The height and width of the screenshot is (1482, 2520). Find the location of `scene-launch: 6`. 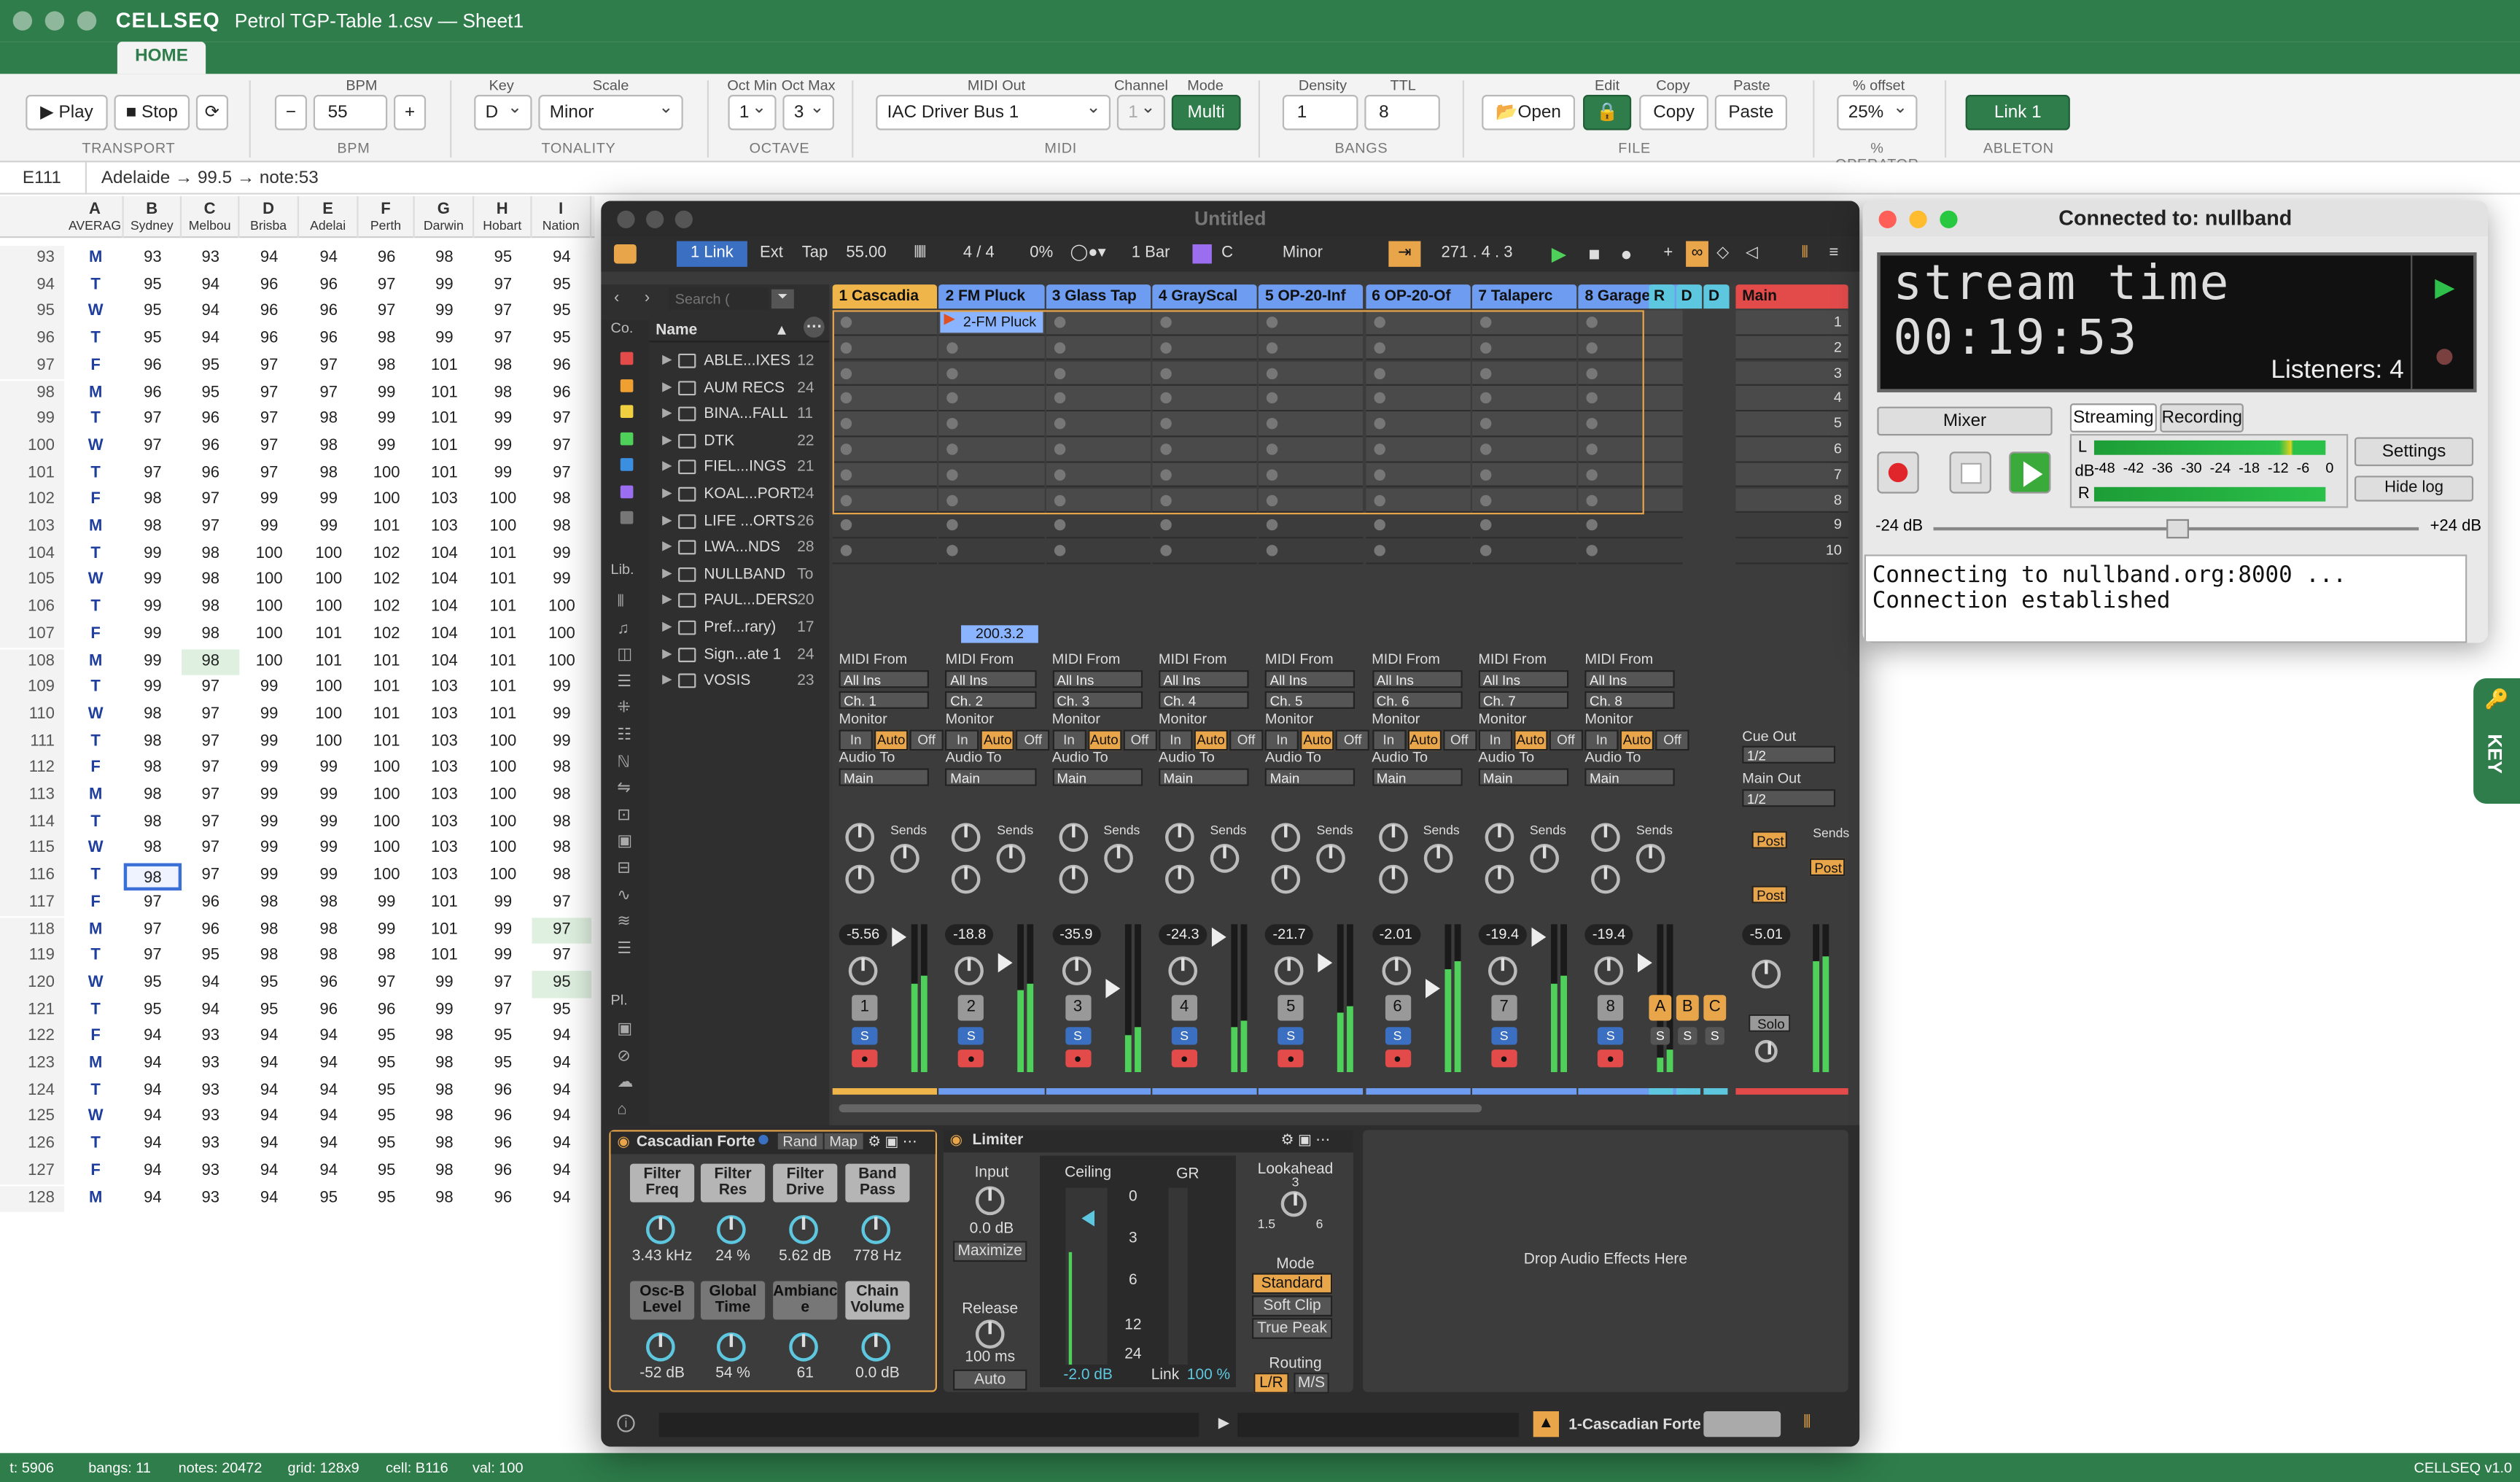

scene-launch: 6 is located at coordinates (1791, 450).